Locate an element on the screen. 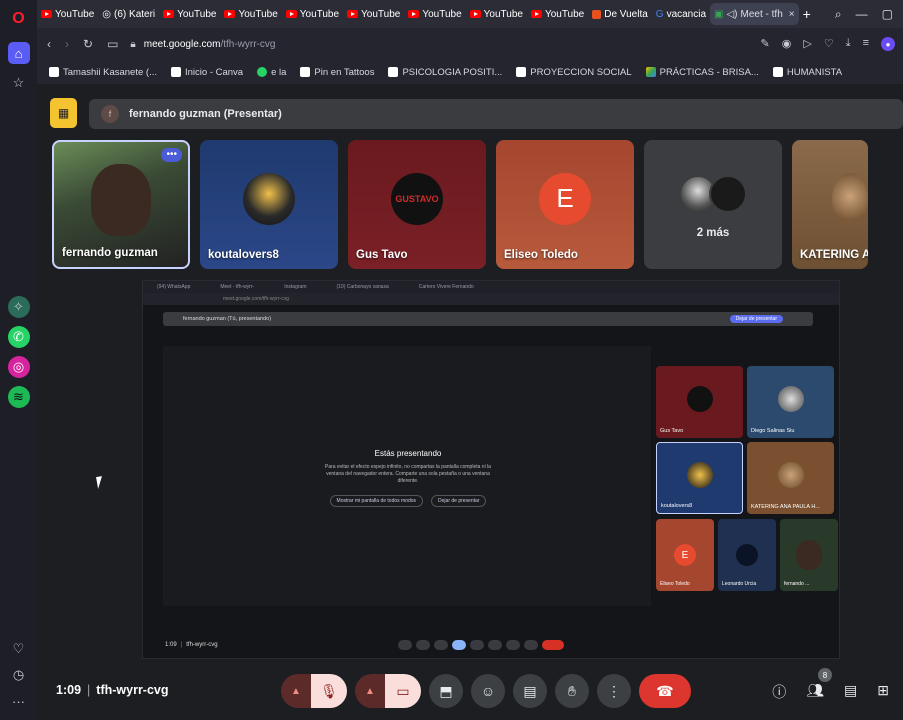 Image resolution: width=903 pixels, height=720 pixels. more-options-button: ••• is located at coordinates (171, 155).